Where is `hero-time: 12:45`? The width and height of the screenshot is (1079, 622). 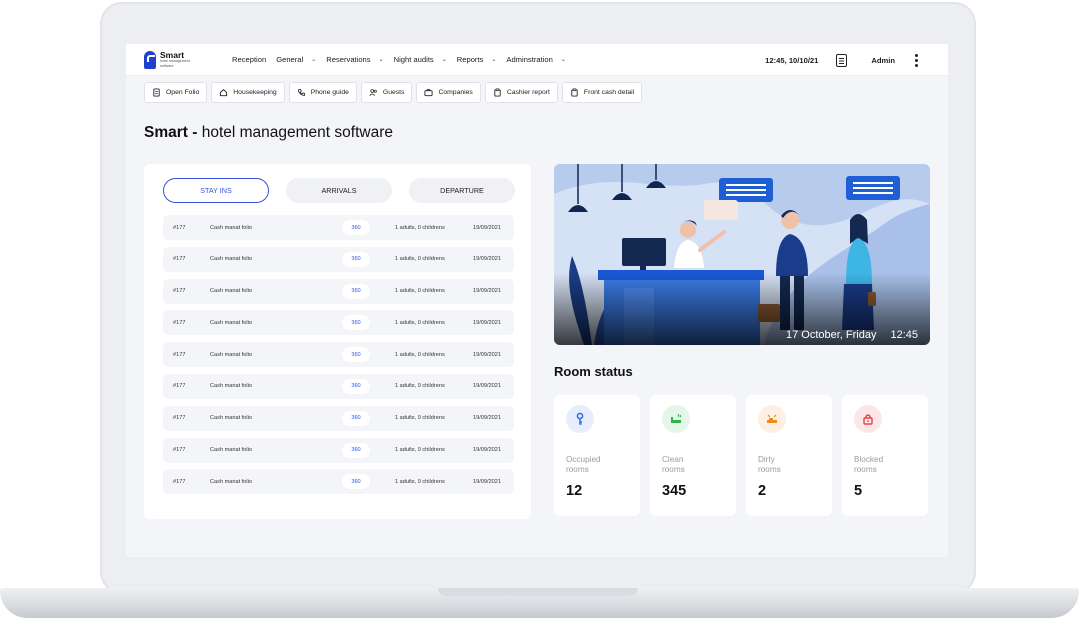 hero-time: 12:45 is located at coordinates (904, 335).